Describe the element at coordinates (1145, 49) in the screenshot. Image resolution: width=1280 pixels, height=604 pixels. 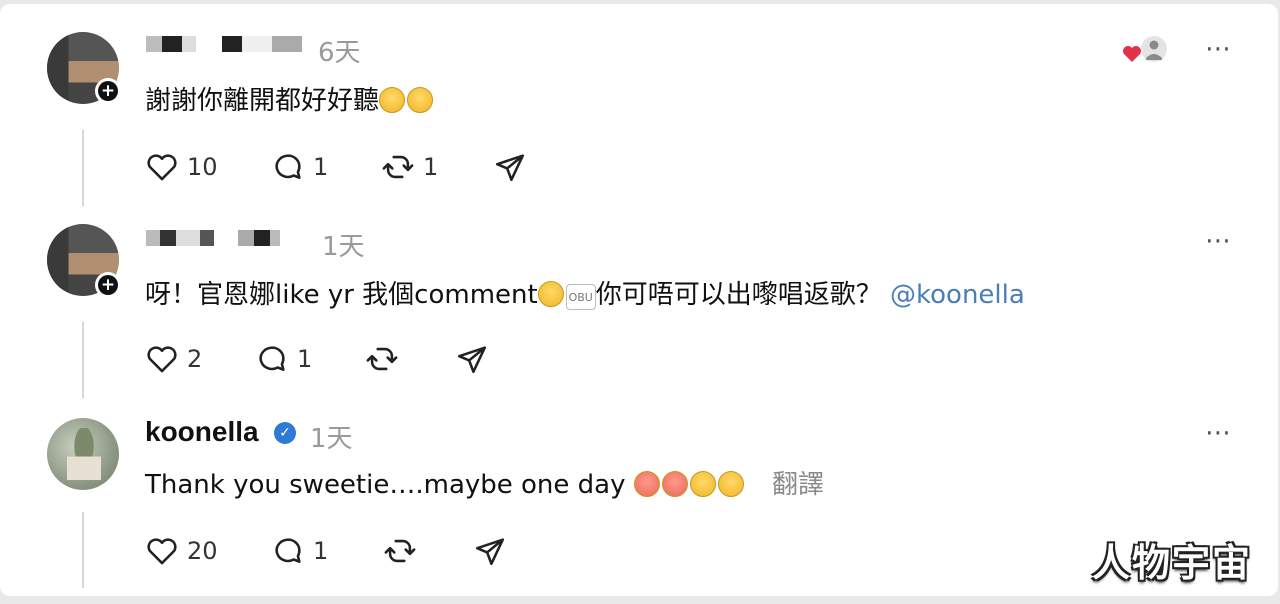
I see `liked-by-creator-icon` at that location.